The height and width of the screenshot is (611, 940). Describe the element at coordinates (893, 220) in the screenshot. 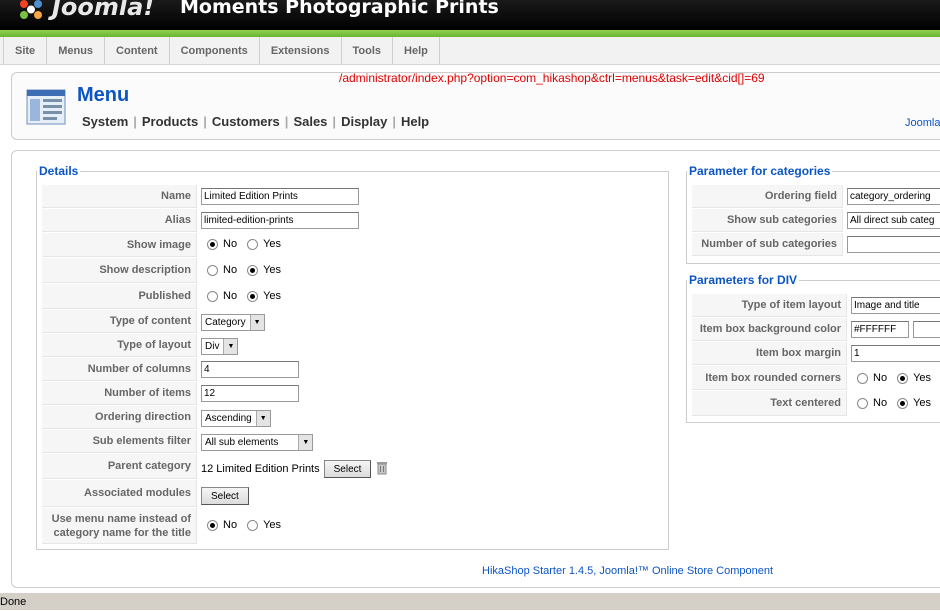

I see `show-sub-categories-select: All direct sub categ` at that location.